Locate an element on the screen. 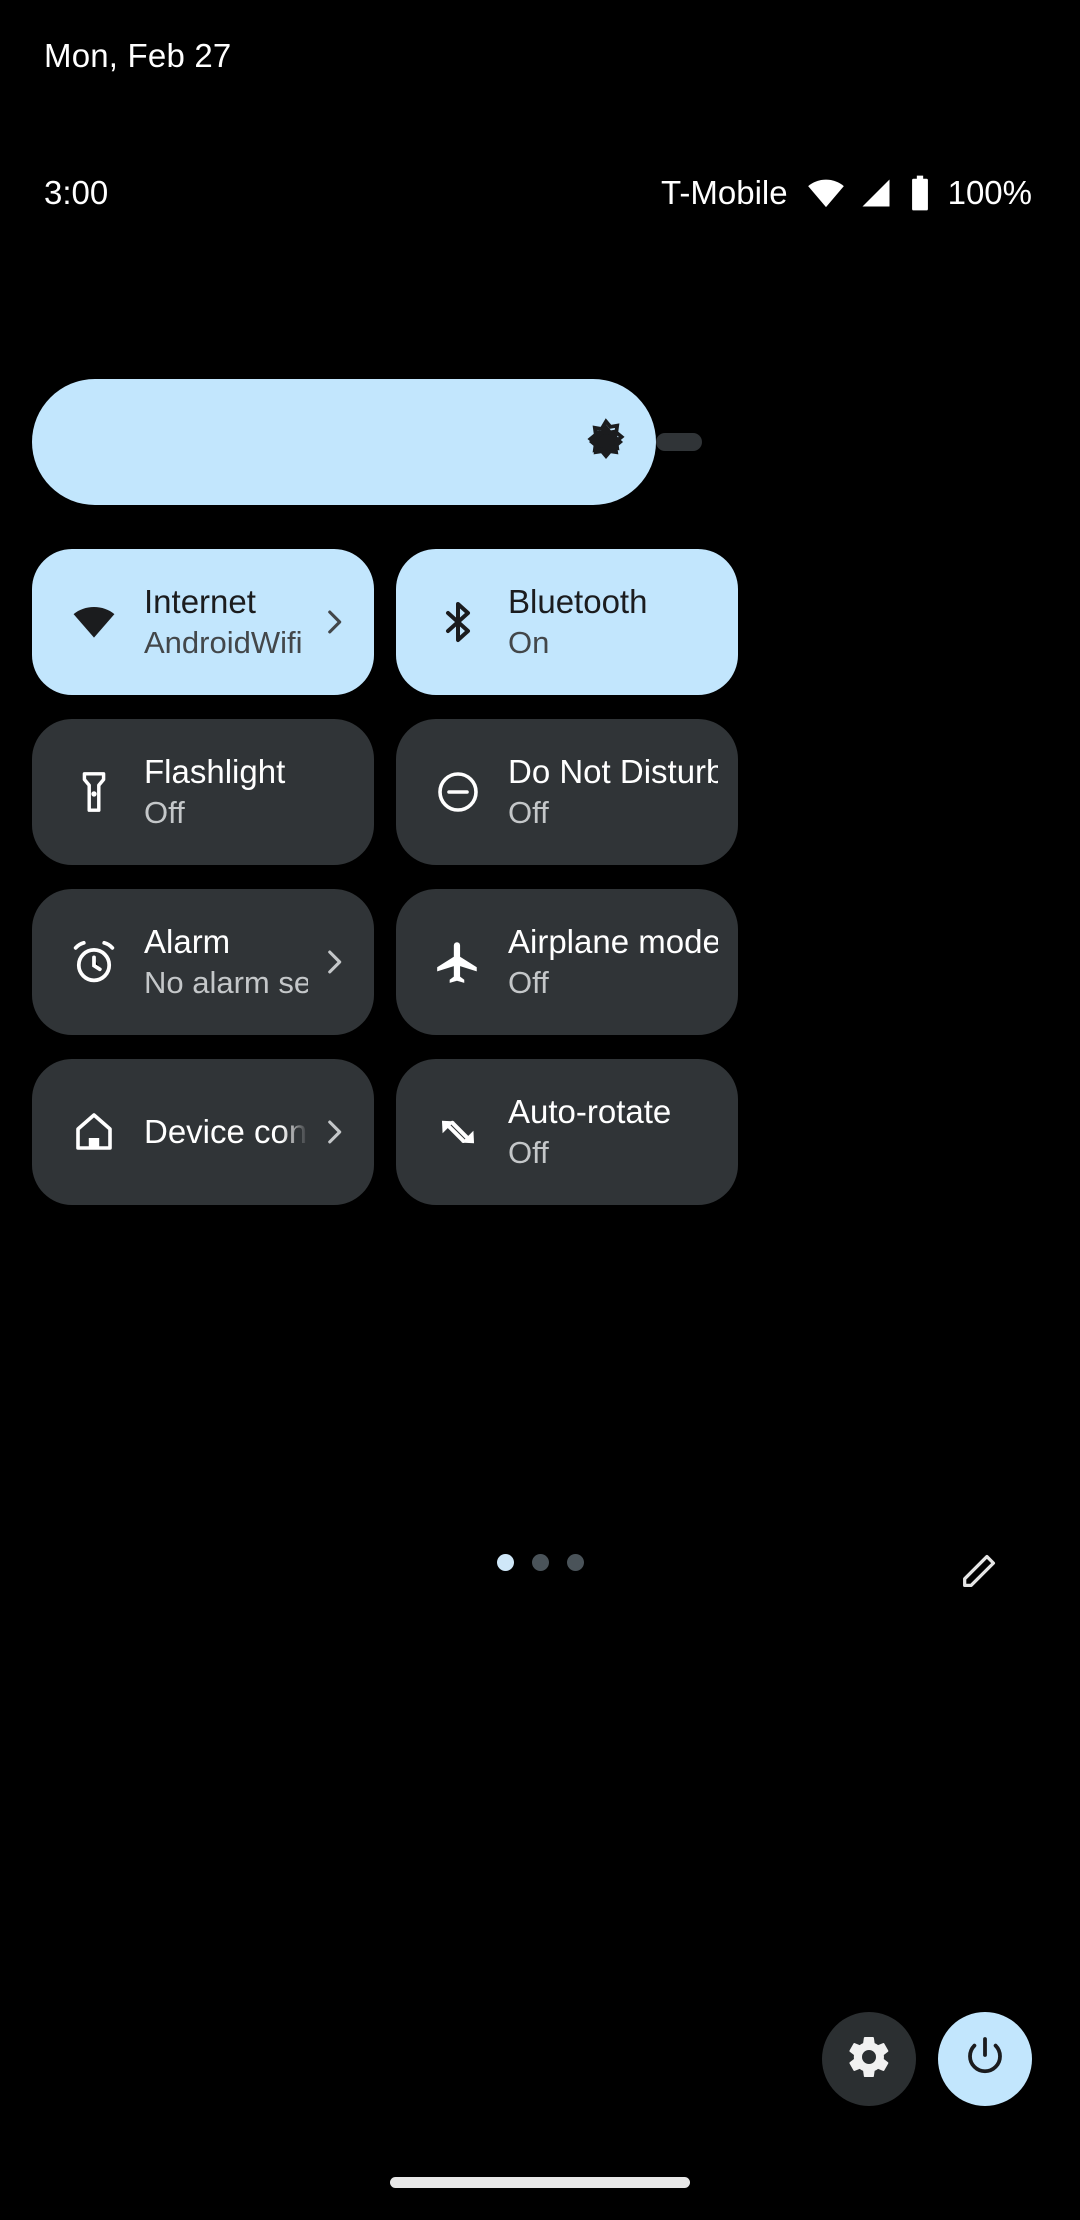 The image size is (1080, 2220). tile-row: Flashlight Off Do Not Disturb Off is located at coordinates (385, 792).